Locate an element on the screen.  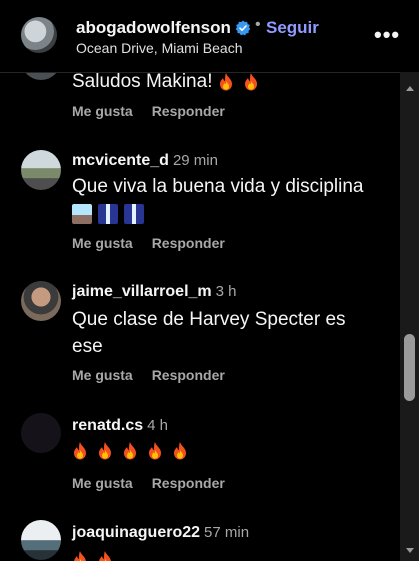
verified-badge-icon is located at coordinates (243, 28).